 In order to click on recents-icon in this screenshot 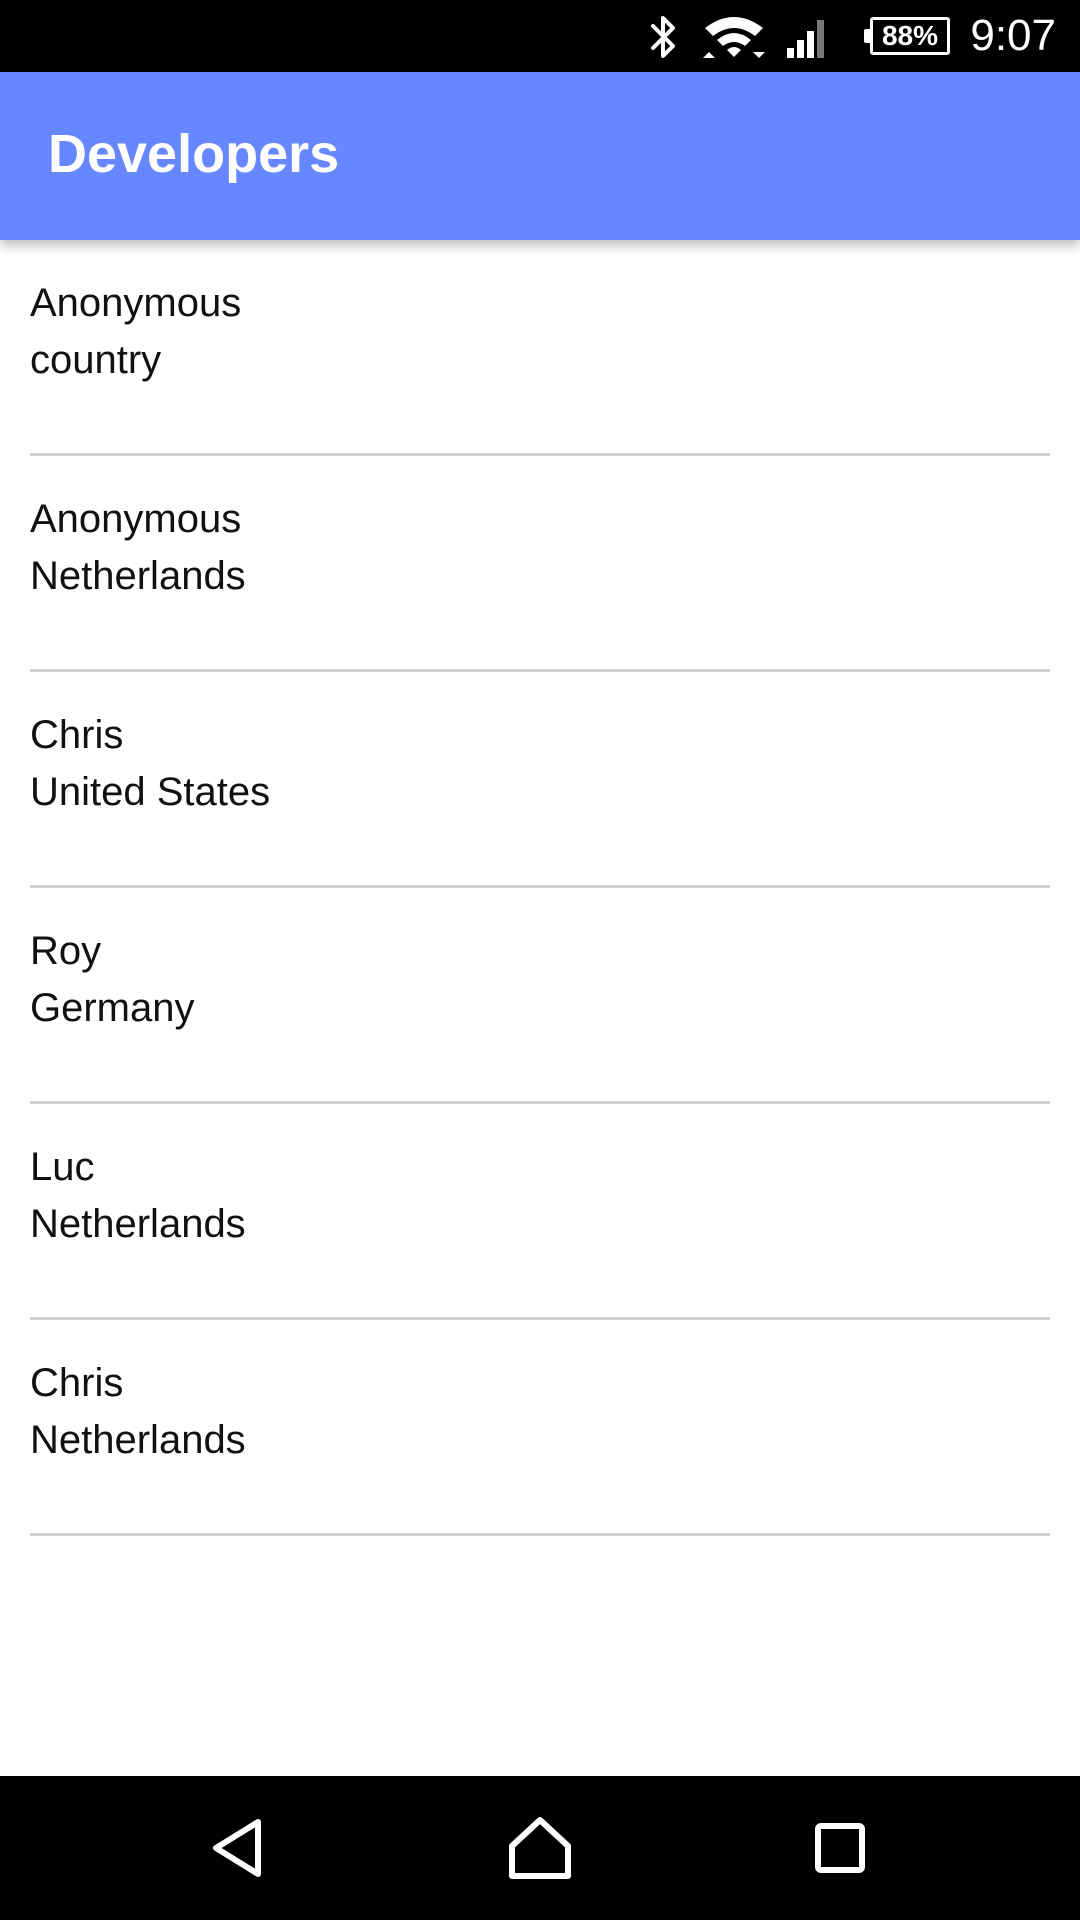, I will do `click(840, 1848)`.